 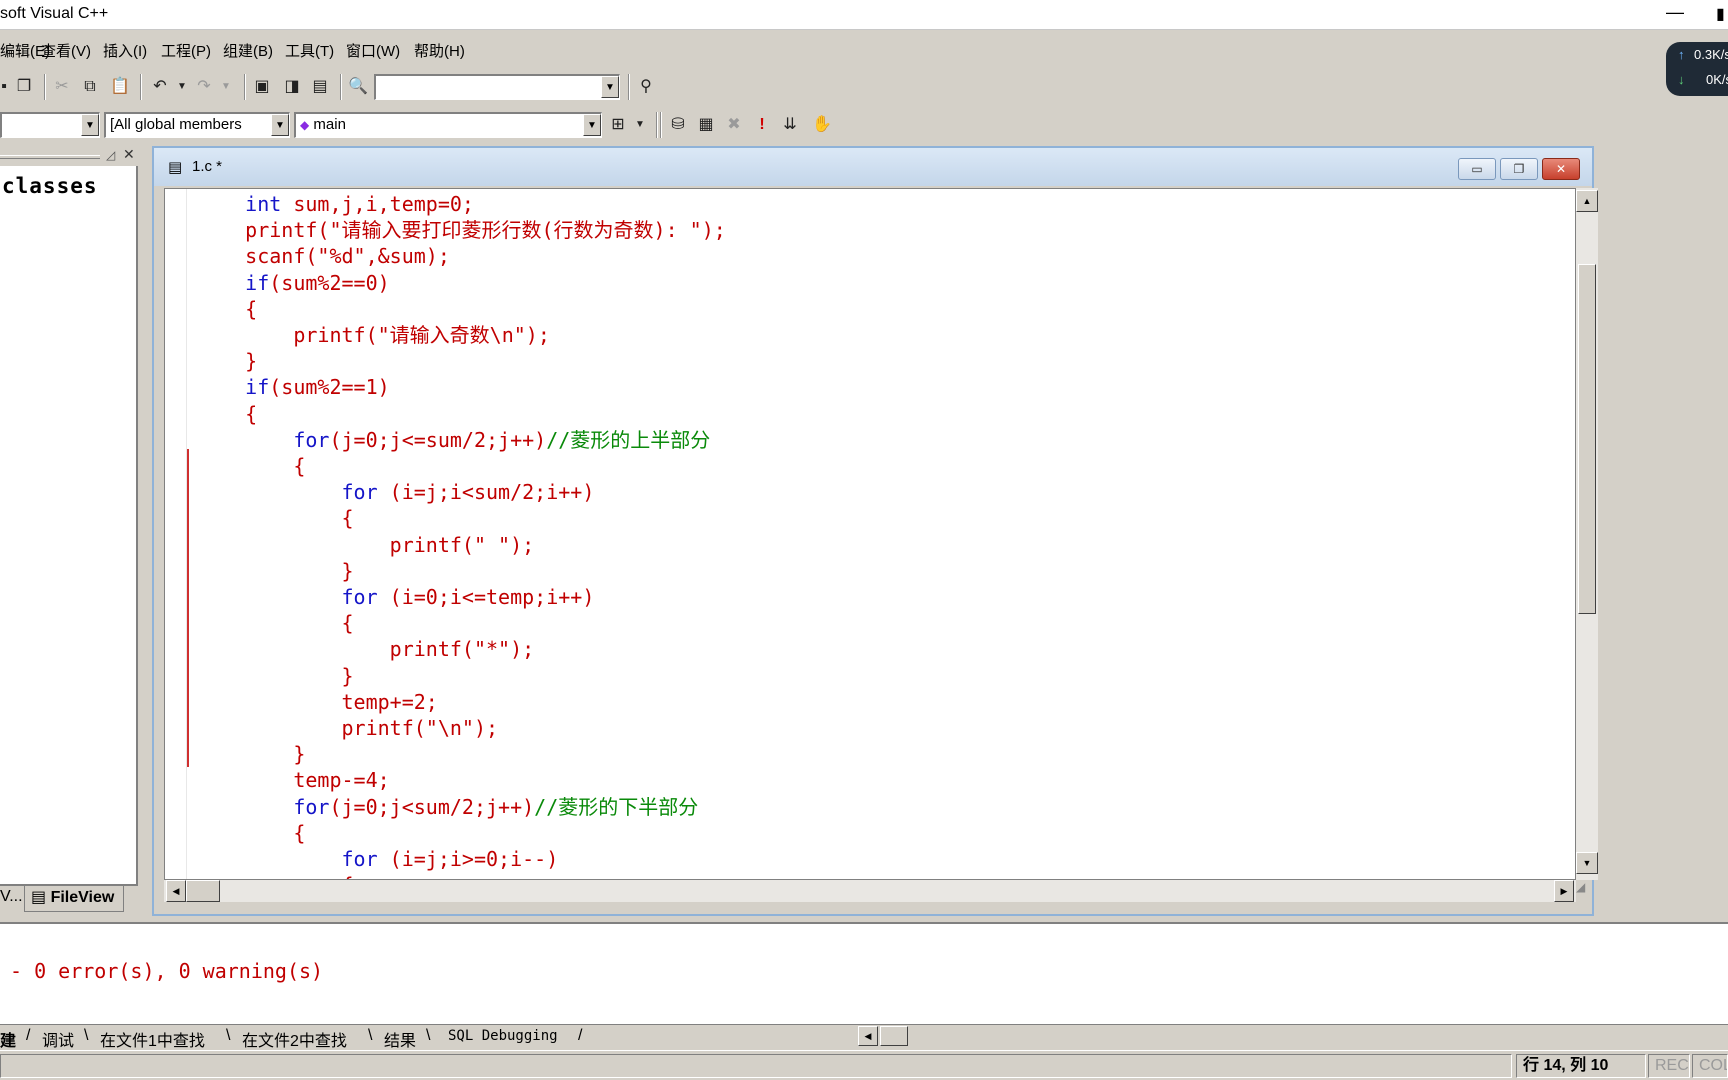 I want to click on paste-icon: 📋, so click(x=120, y=87).